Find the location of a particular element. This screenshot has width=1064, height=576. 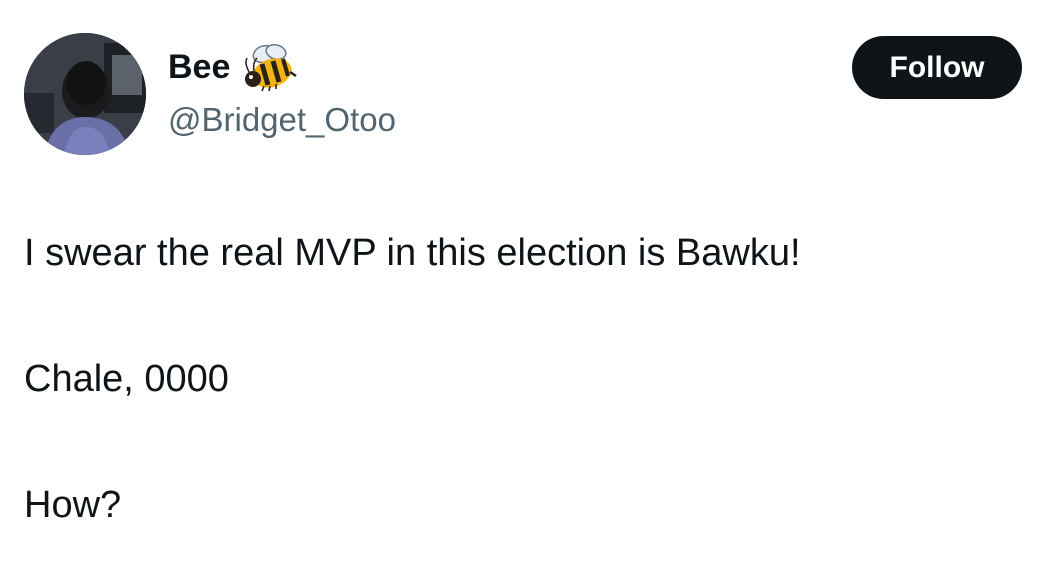

tweet-line: How? is located at coordinates (73, 505).